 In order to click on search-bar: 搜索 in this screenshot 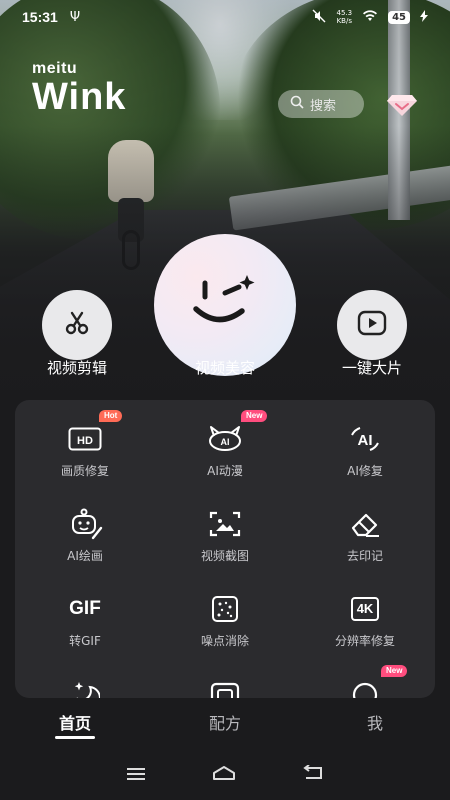, I will do `click(321, 104)`.